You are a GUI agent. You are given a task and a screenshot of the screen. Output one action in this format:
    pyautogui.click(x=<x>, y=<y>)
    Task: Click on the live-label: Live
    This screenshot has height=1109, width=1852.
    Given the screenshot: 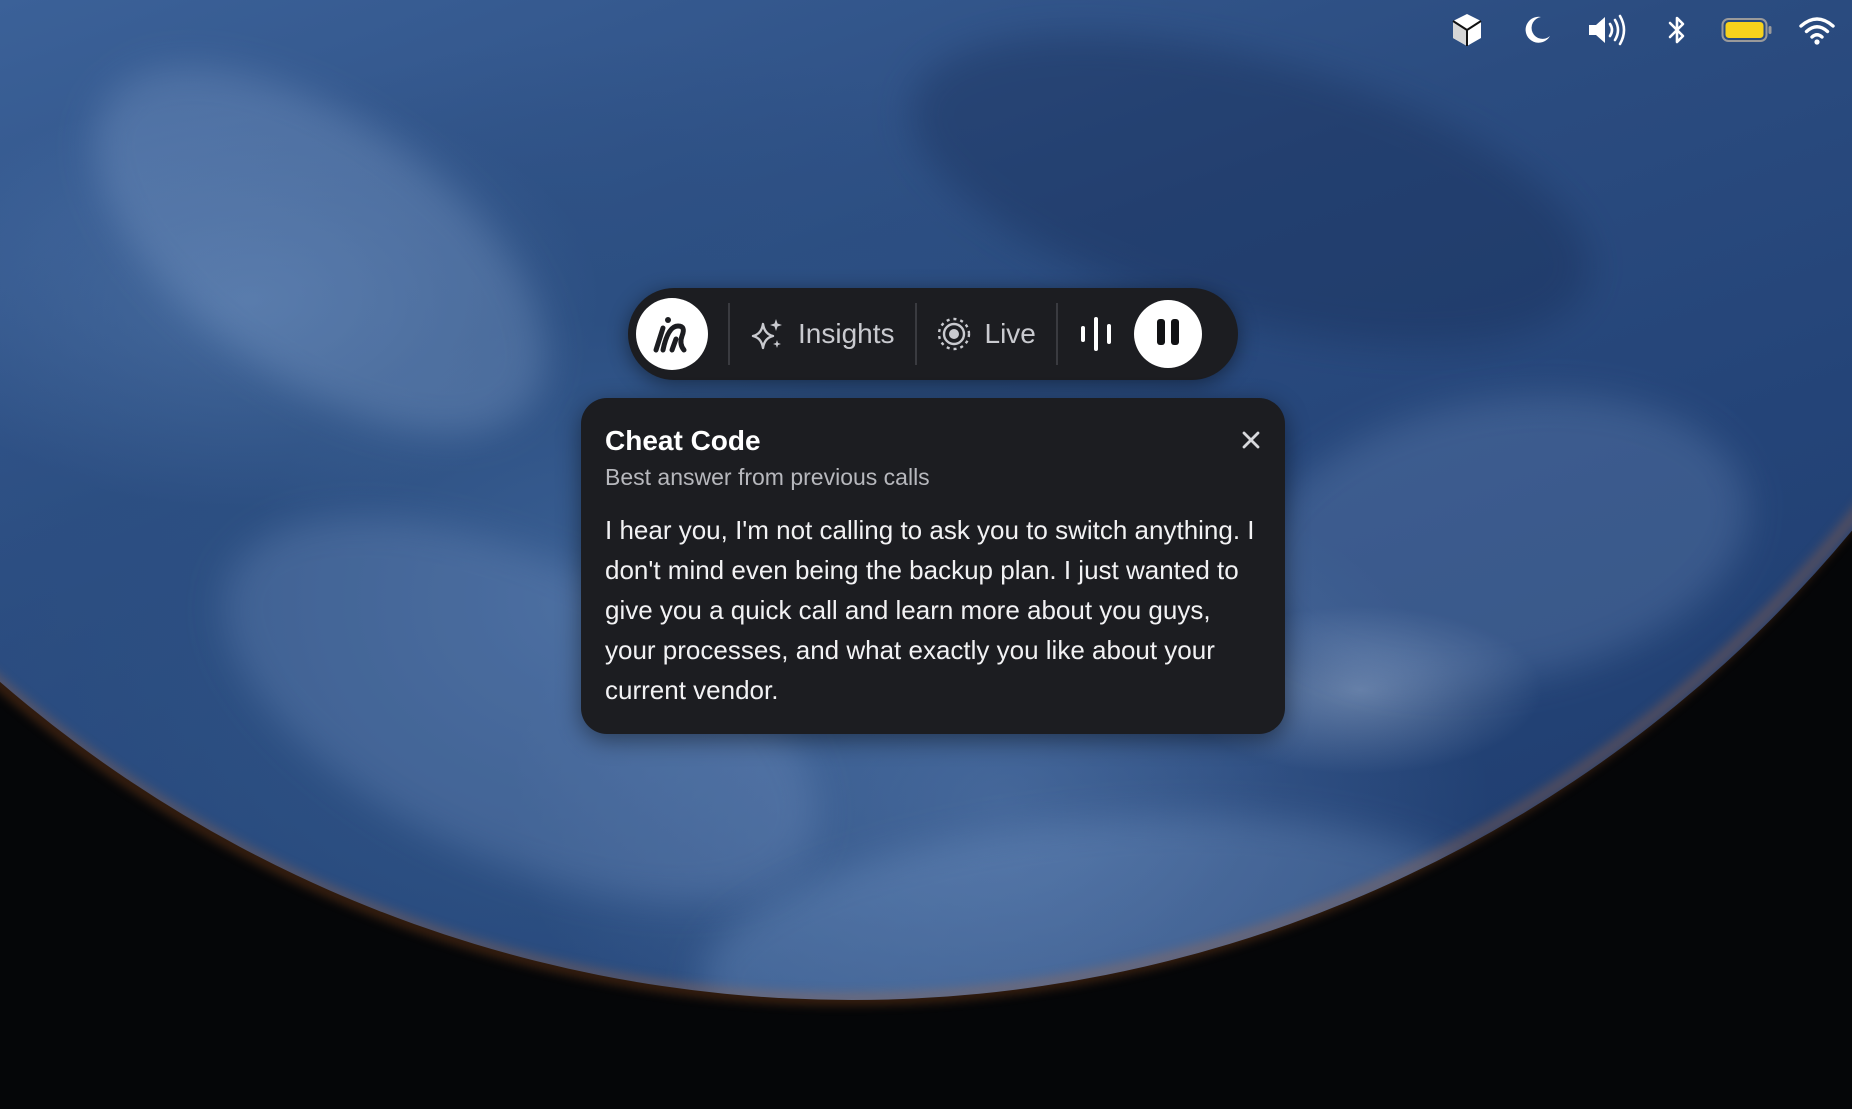 What is the action you would take?
    pyautogui.click(x=1010, y=333)
    